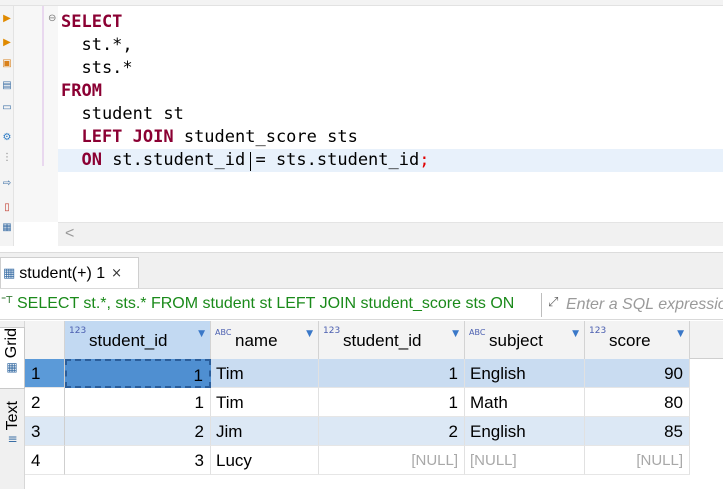 Image resolution: width=723 pixels, height=489 pixels. What do you see at coordinates (12, 416) in the screenshot?
I see `tab-text-label: Text` at bounding box center [12, 416].